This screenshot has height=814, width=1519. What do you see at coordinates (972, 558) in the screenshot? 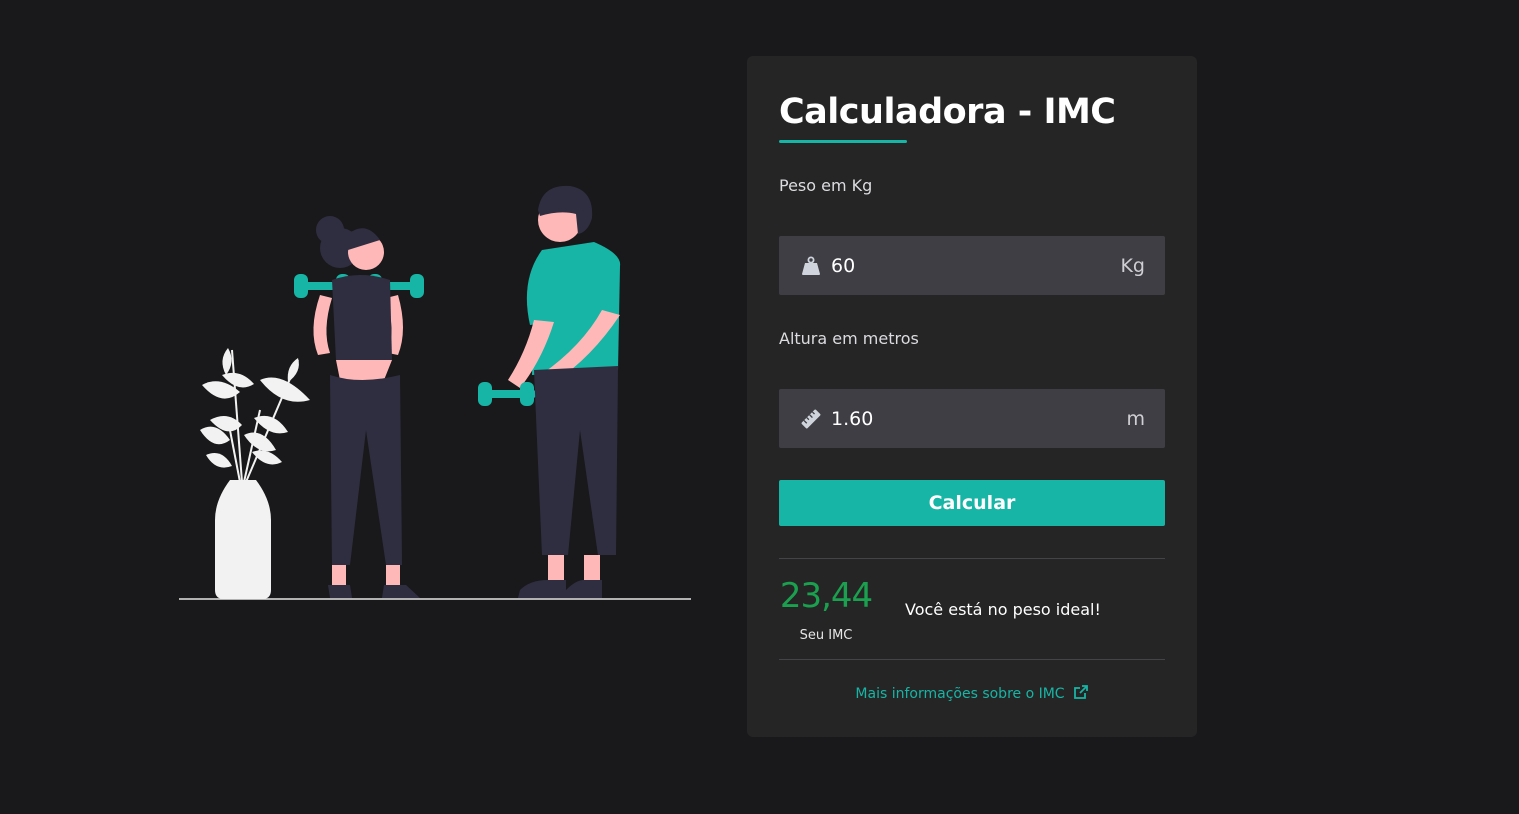
I see `result-divider-top` at bounding box center [972, 558].